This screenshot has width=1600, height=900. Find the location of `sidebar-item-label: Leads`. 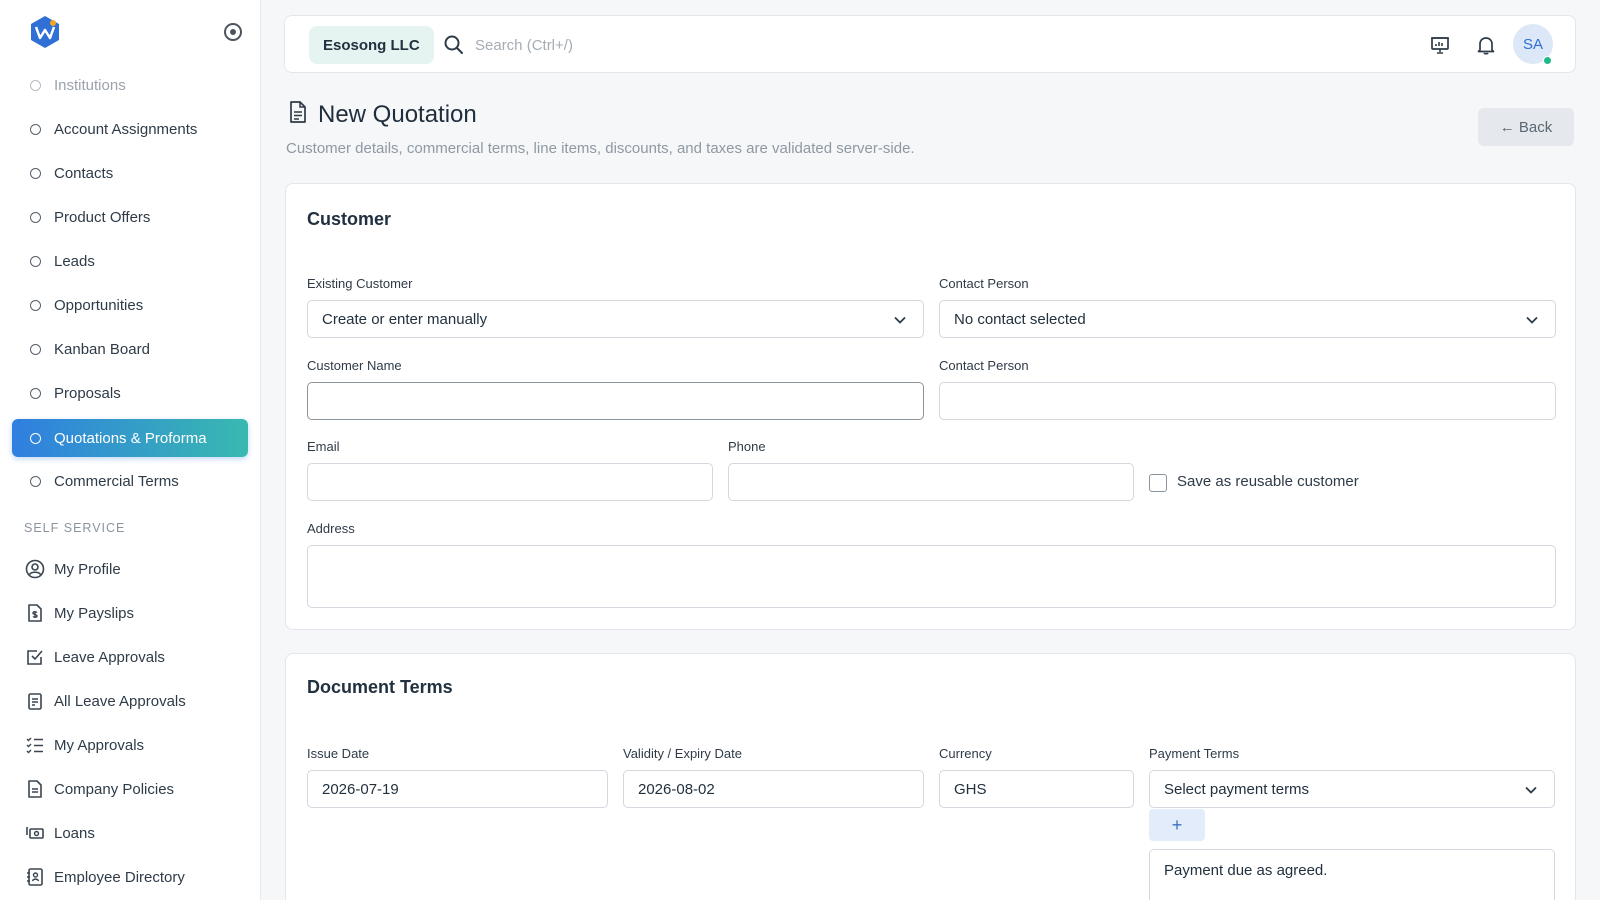

sidebar-item-label: Leads is located at coordinates (74, 261).